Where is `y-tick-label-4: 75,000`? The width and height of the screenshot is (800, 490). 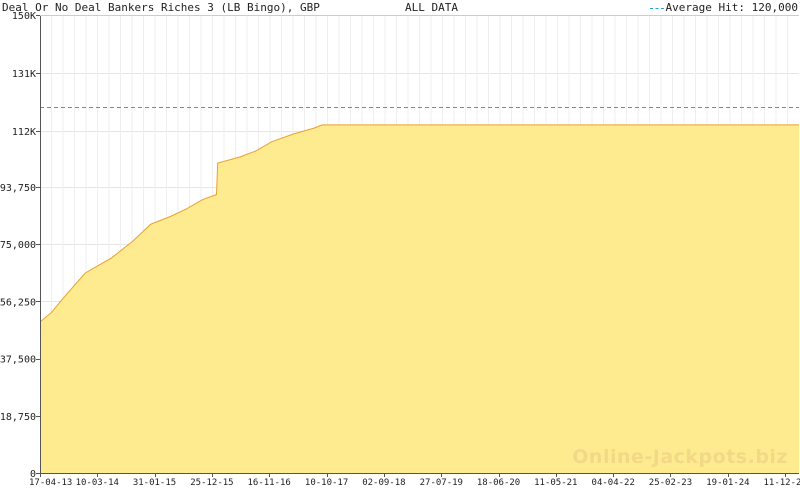
y-tick-label-4: 75,000 is located at coordinates (18, 245).